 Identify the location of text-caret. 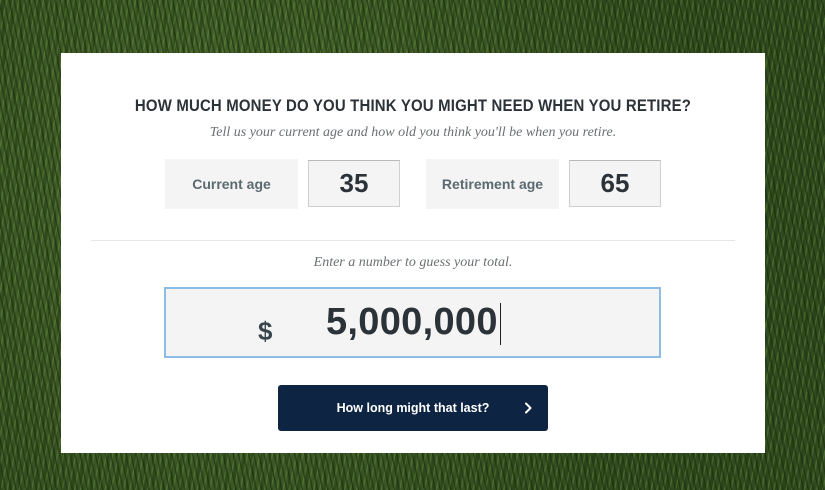
(500, 324).